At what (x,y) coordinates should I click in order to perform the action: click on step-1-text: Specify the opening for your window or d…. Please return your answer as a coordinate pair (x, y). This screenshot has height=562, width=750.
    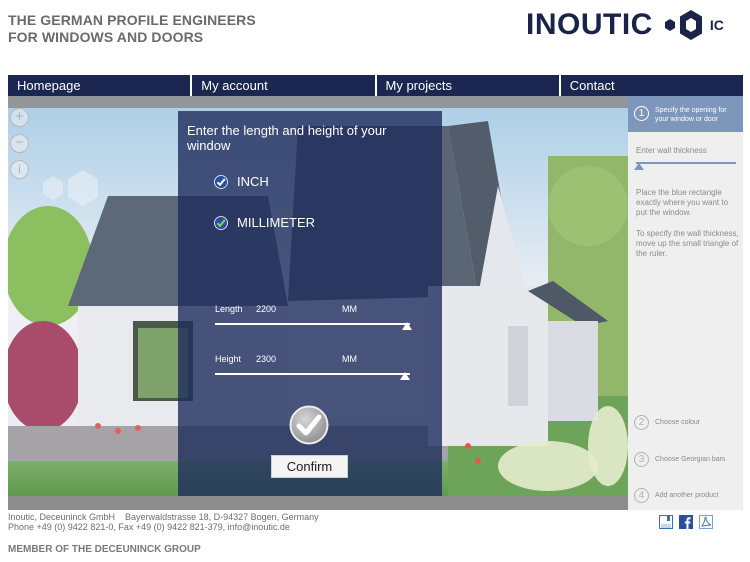
    Looking at the image, I should click on (691, 115).